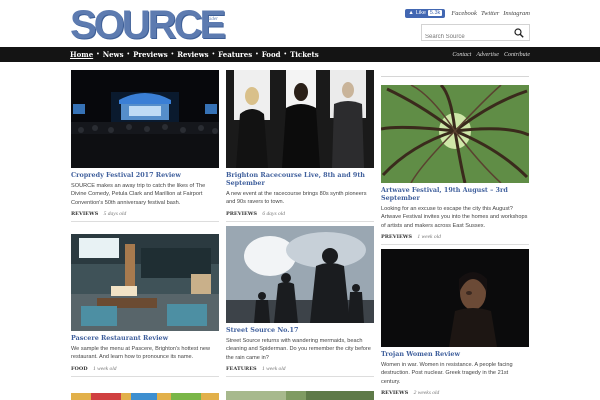 The height and width of the screenshot is (400, 600). Describe the element at coordinates (235, 54) in the screenshot. I see `nav-item-features: Features` at that location.